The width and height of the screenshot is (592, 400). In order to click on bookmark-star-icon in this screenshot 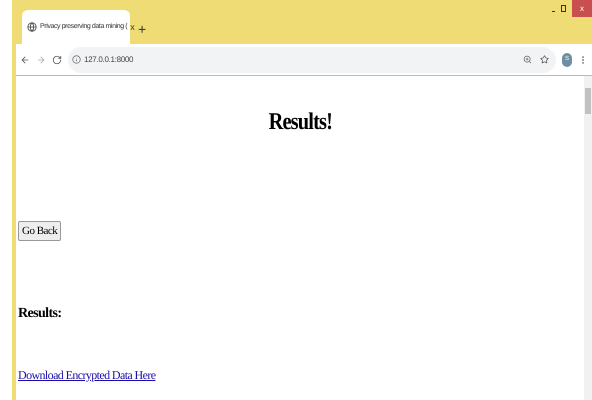, I will do `click(544, 59)`.